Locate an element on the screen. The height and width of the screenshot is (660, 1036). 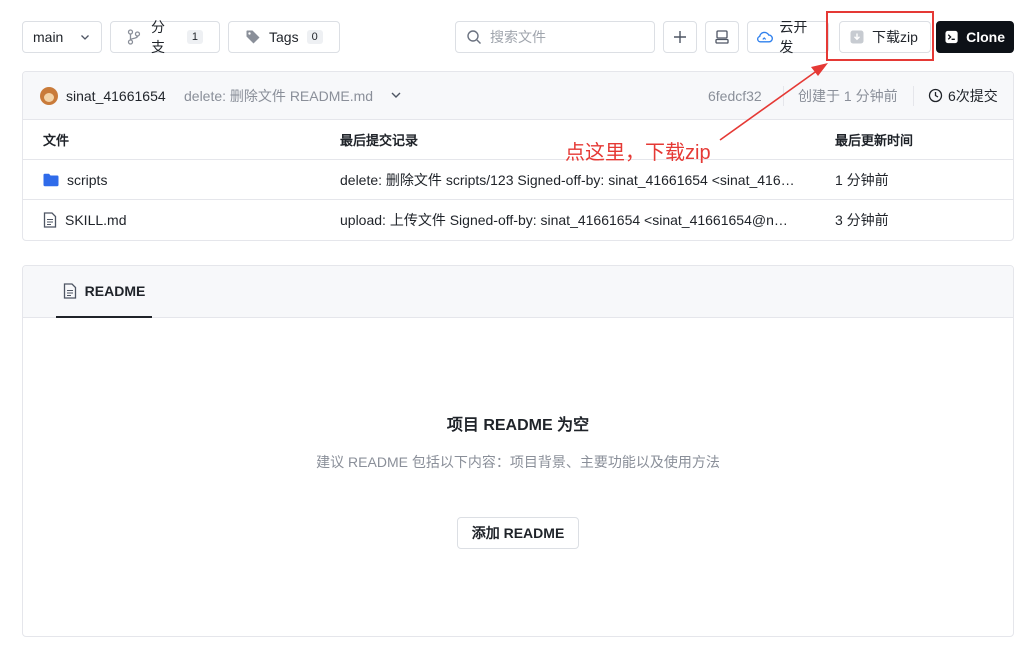
plus-icon is located at coordinates (680, 37).